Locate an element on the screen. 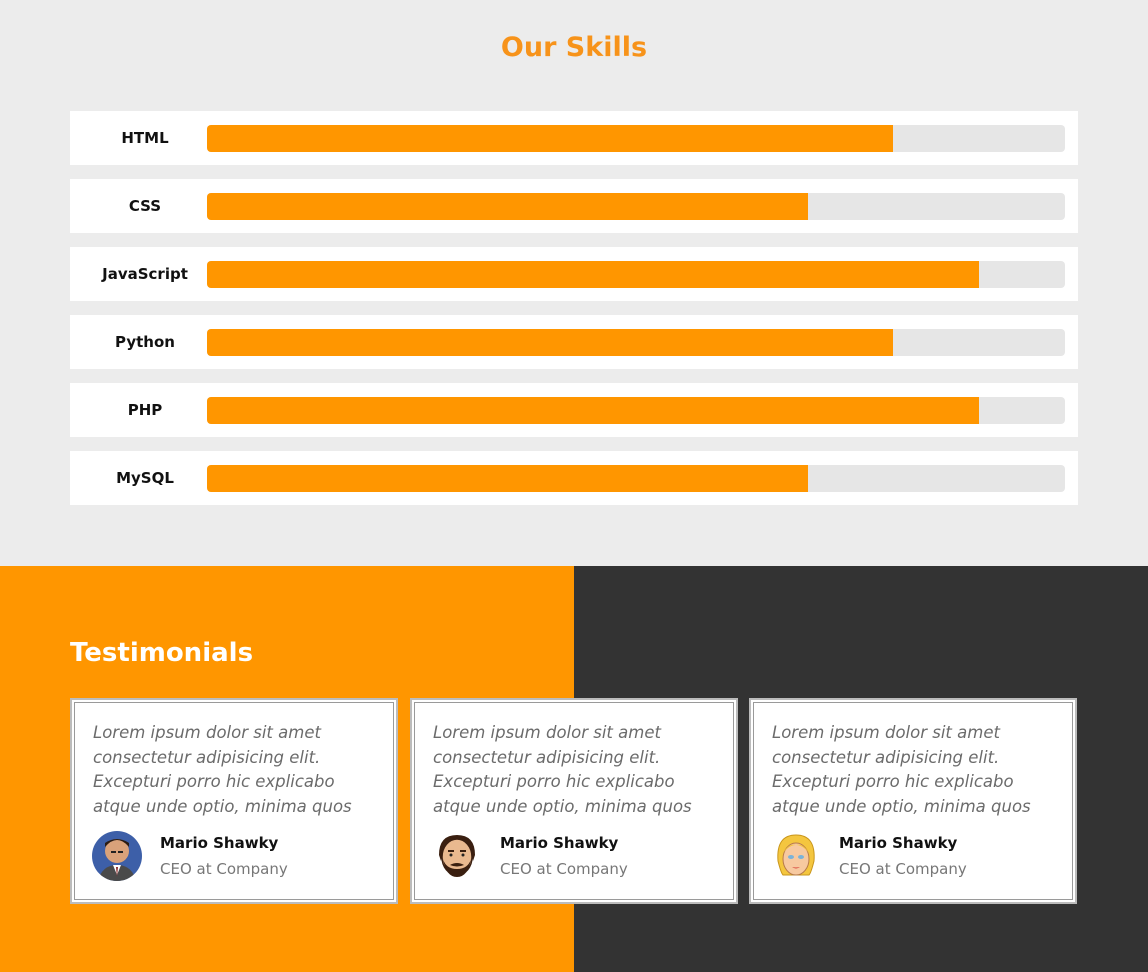 This screenshot has height=972, width=1148. skill-row-mysql: MySQL is located at coordinates (574, 478).